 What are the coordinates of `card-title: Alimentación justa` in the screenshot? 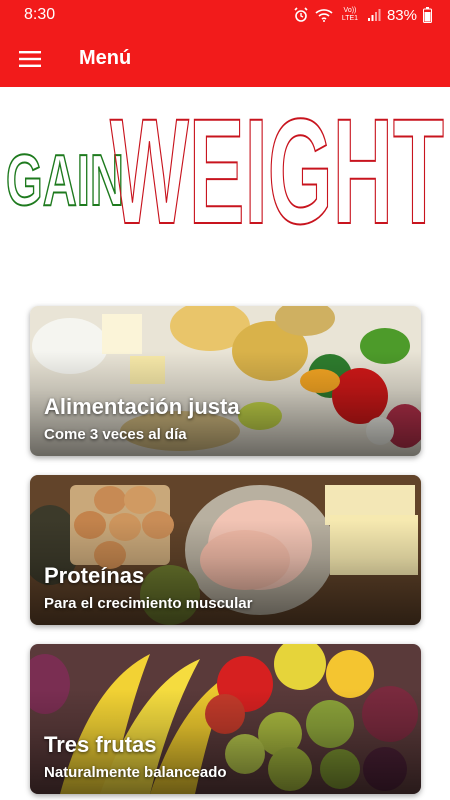 It's located at (142, 406).